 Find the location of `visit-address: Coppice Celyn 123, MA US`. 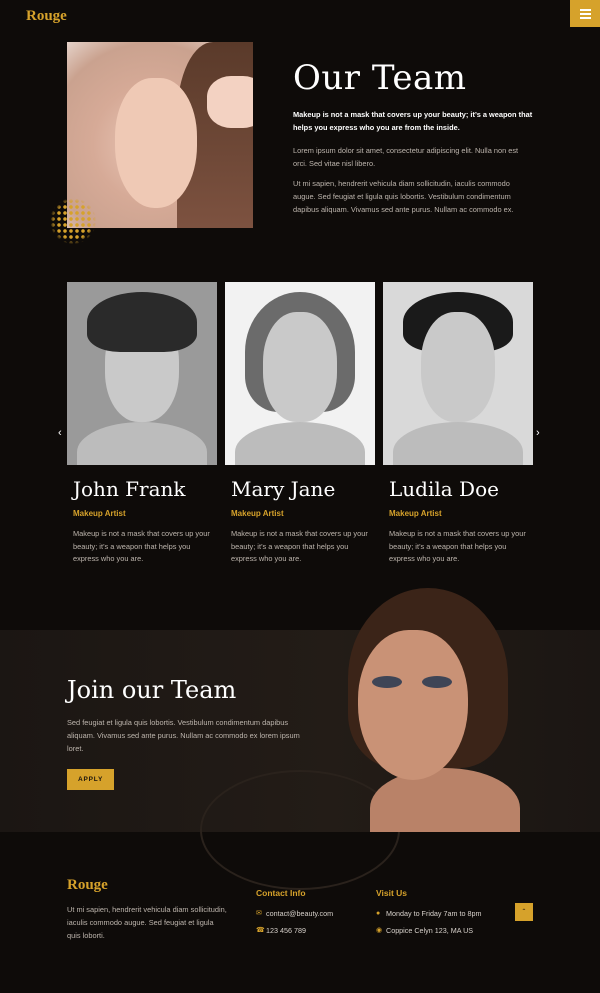

visit-address: Coppice Celyn 123, MA US is located at coordinates (430, 930).